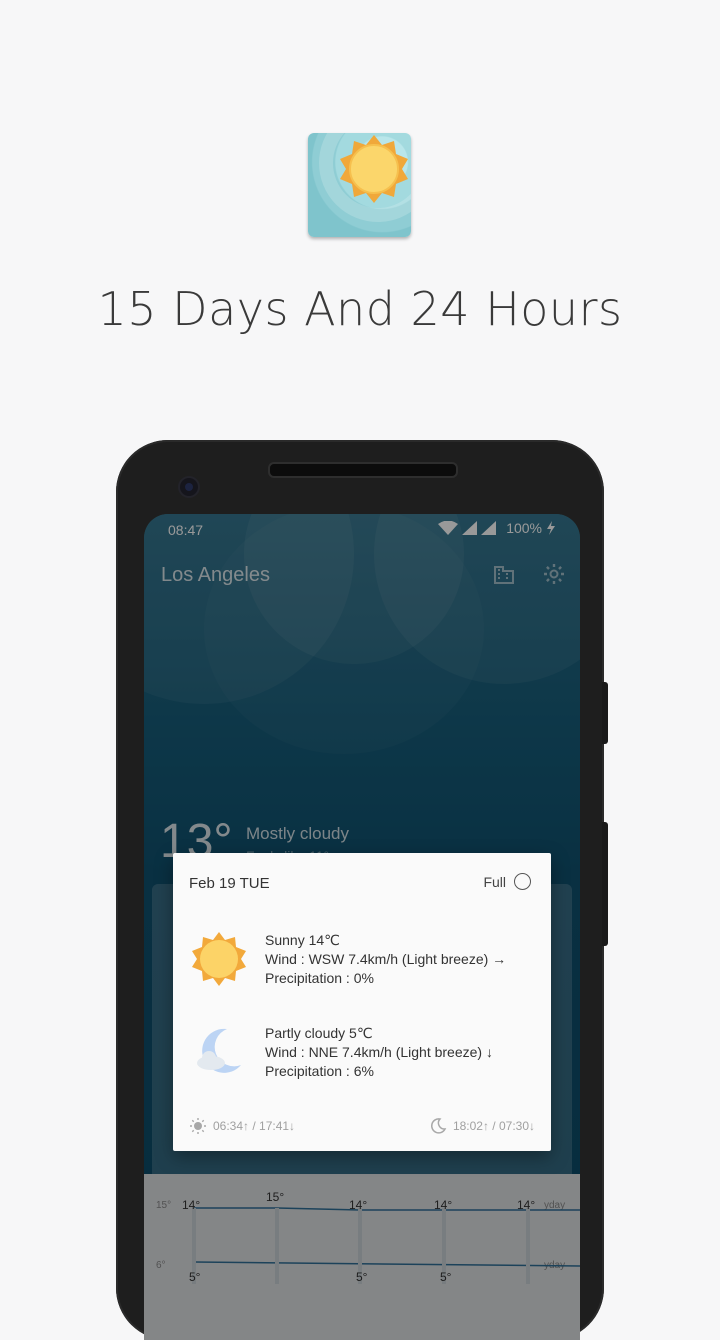  I want to click on night-summary: Partly cloudy 5℃, so click(319, 1033).